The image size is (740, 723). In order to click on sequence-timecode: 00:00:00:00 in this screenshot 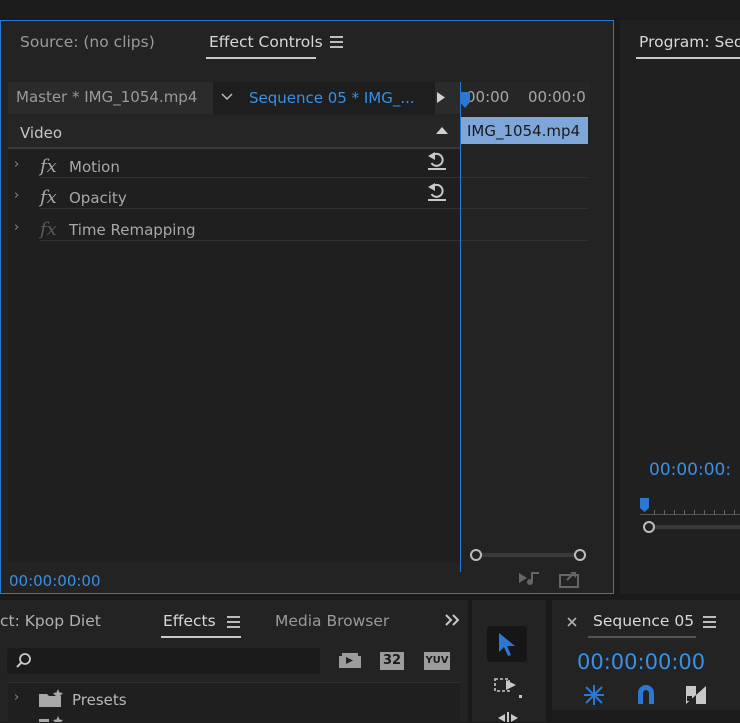, I will do `click(641, 662)`.